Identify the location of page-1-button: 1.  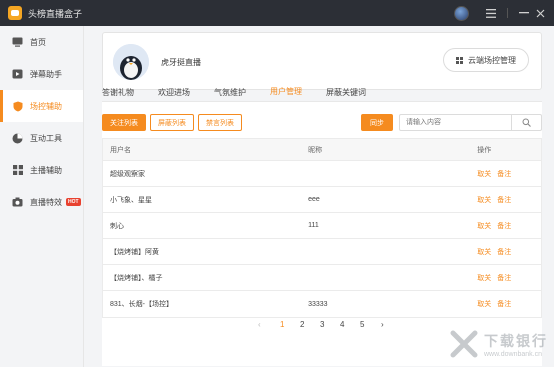
(282, 324).